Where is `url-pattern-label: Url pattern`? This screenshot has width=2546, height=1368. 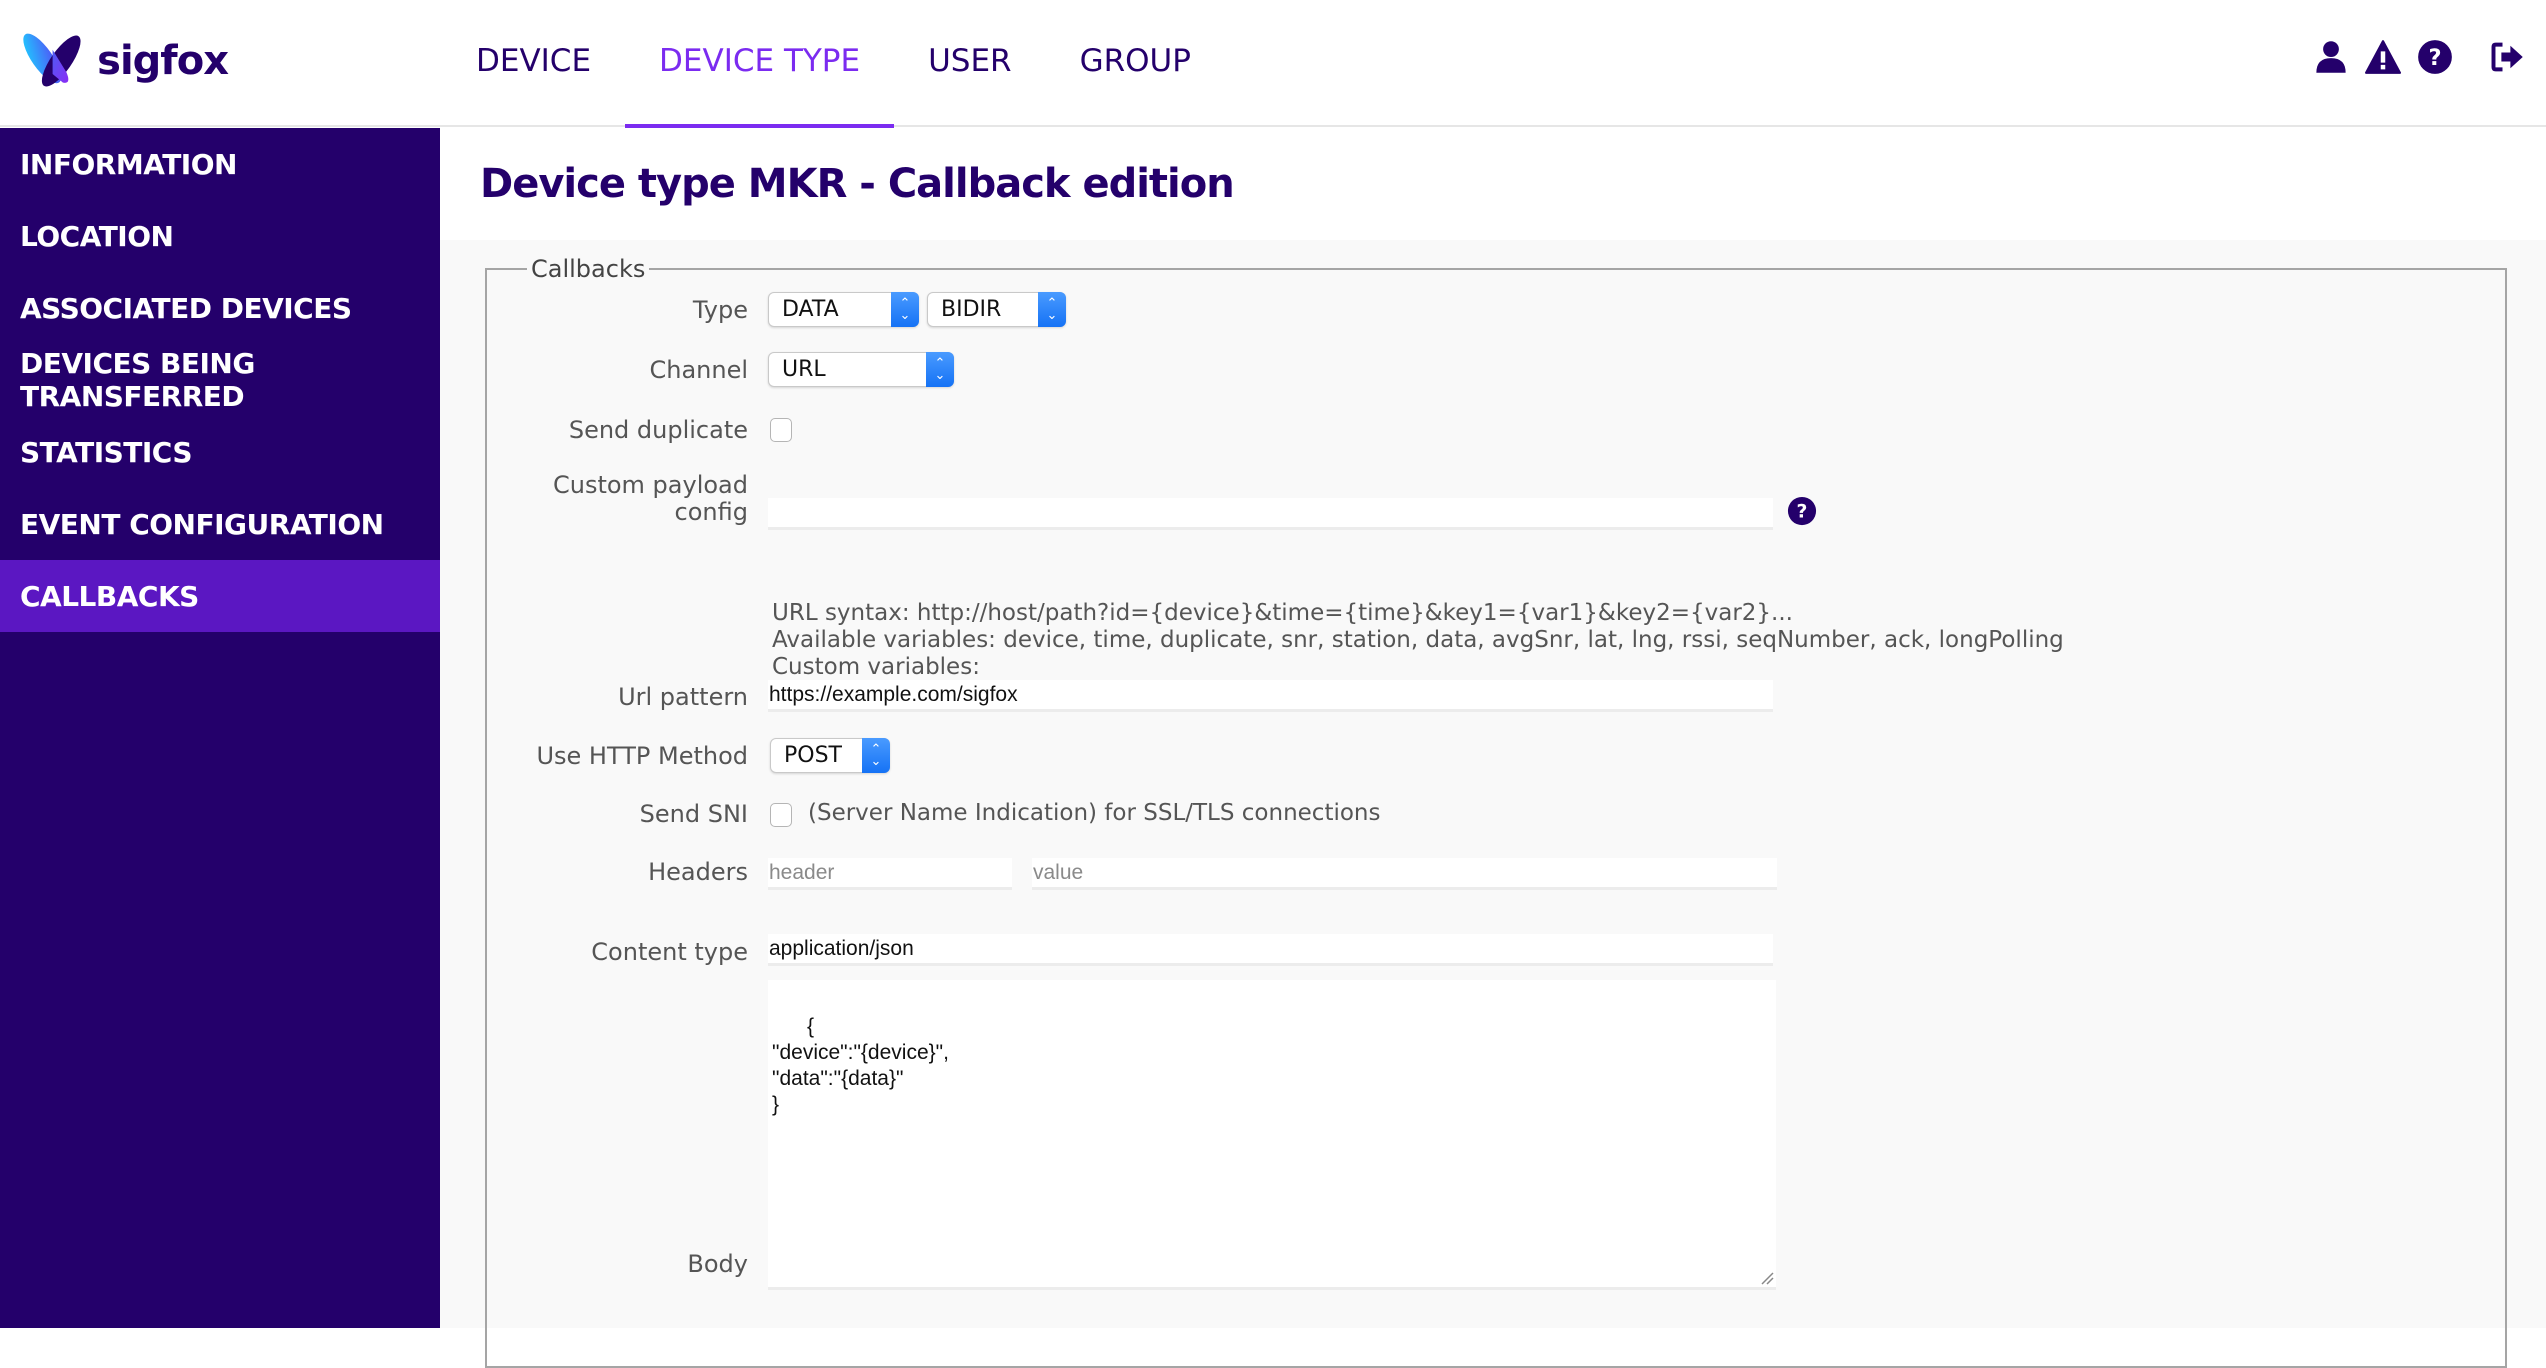 url-pattern-label: Url pattern is located at coordinates (683, 697).